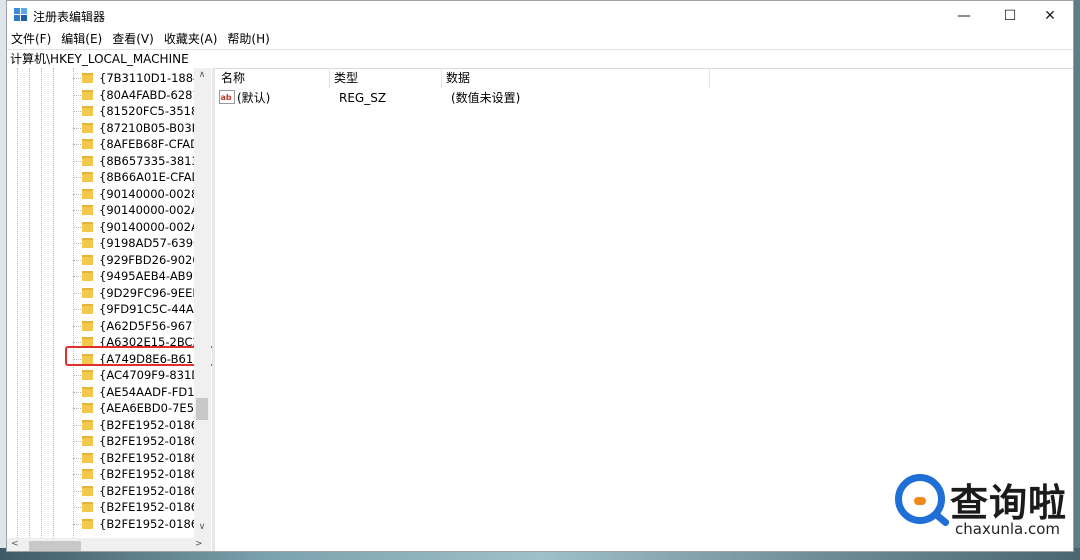 This screenshot has height=560, width=1080. I want to click on tree-item: {80A4FABD-6281, so click(102, 95).